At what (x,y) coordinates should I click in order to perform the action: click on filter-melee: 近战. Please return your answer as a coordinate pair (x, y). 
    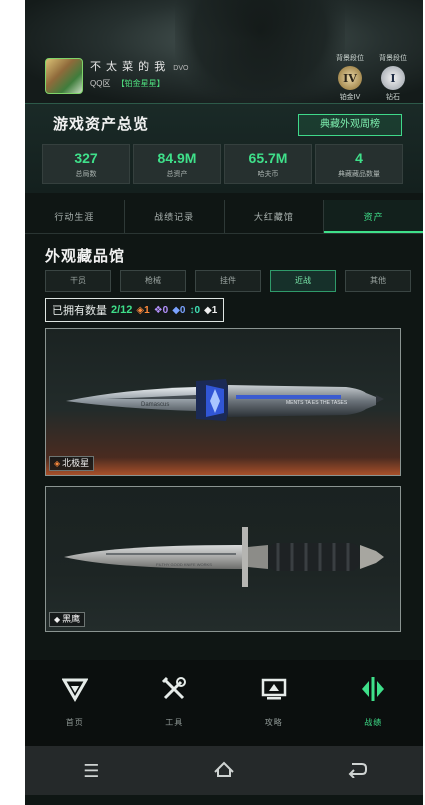
    Looking at the image, I should click on (303, 281).